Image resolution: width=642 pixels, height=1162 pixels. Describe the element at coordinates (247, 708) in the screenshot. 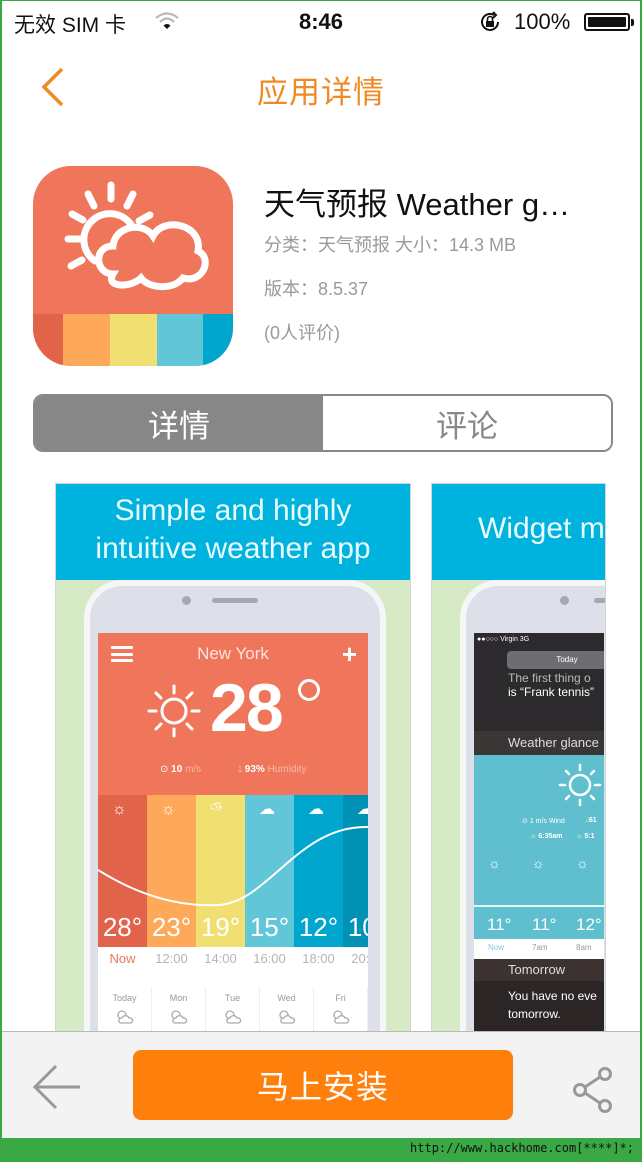

I see `current-temperature: 28` at that location.